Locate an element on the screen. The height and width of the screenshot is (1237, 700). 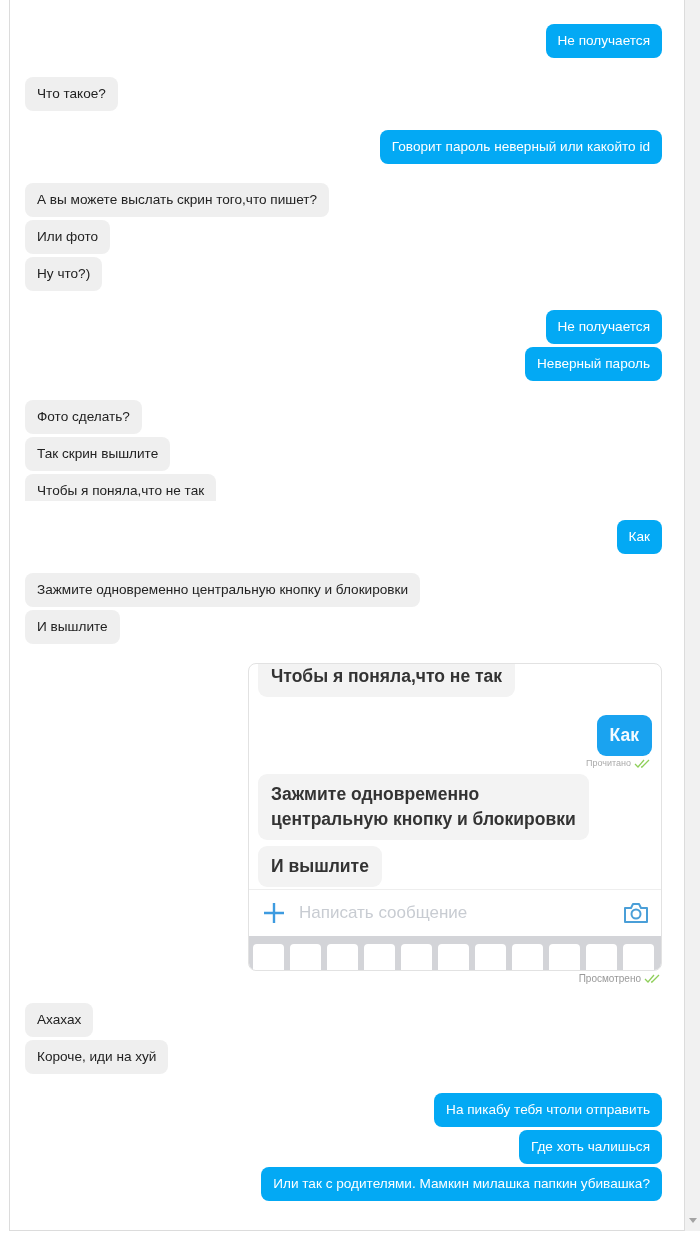
read-status: Прочитано is located at coordinates (608, 763).